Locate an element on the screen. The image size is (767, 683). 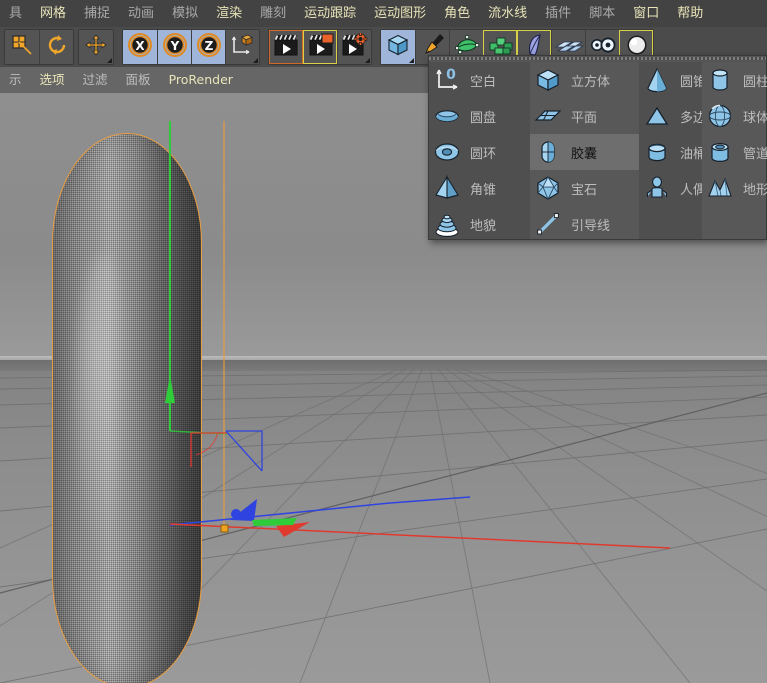
axis-lock-group: X Y Z is located at coordinates (191, 47).